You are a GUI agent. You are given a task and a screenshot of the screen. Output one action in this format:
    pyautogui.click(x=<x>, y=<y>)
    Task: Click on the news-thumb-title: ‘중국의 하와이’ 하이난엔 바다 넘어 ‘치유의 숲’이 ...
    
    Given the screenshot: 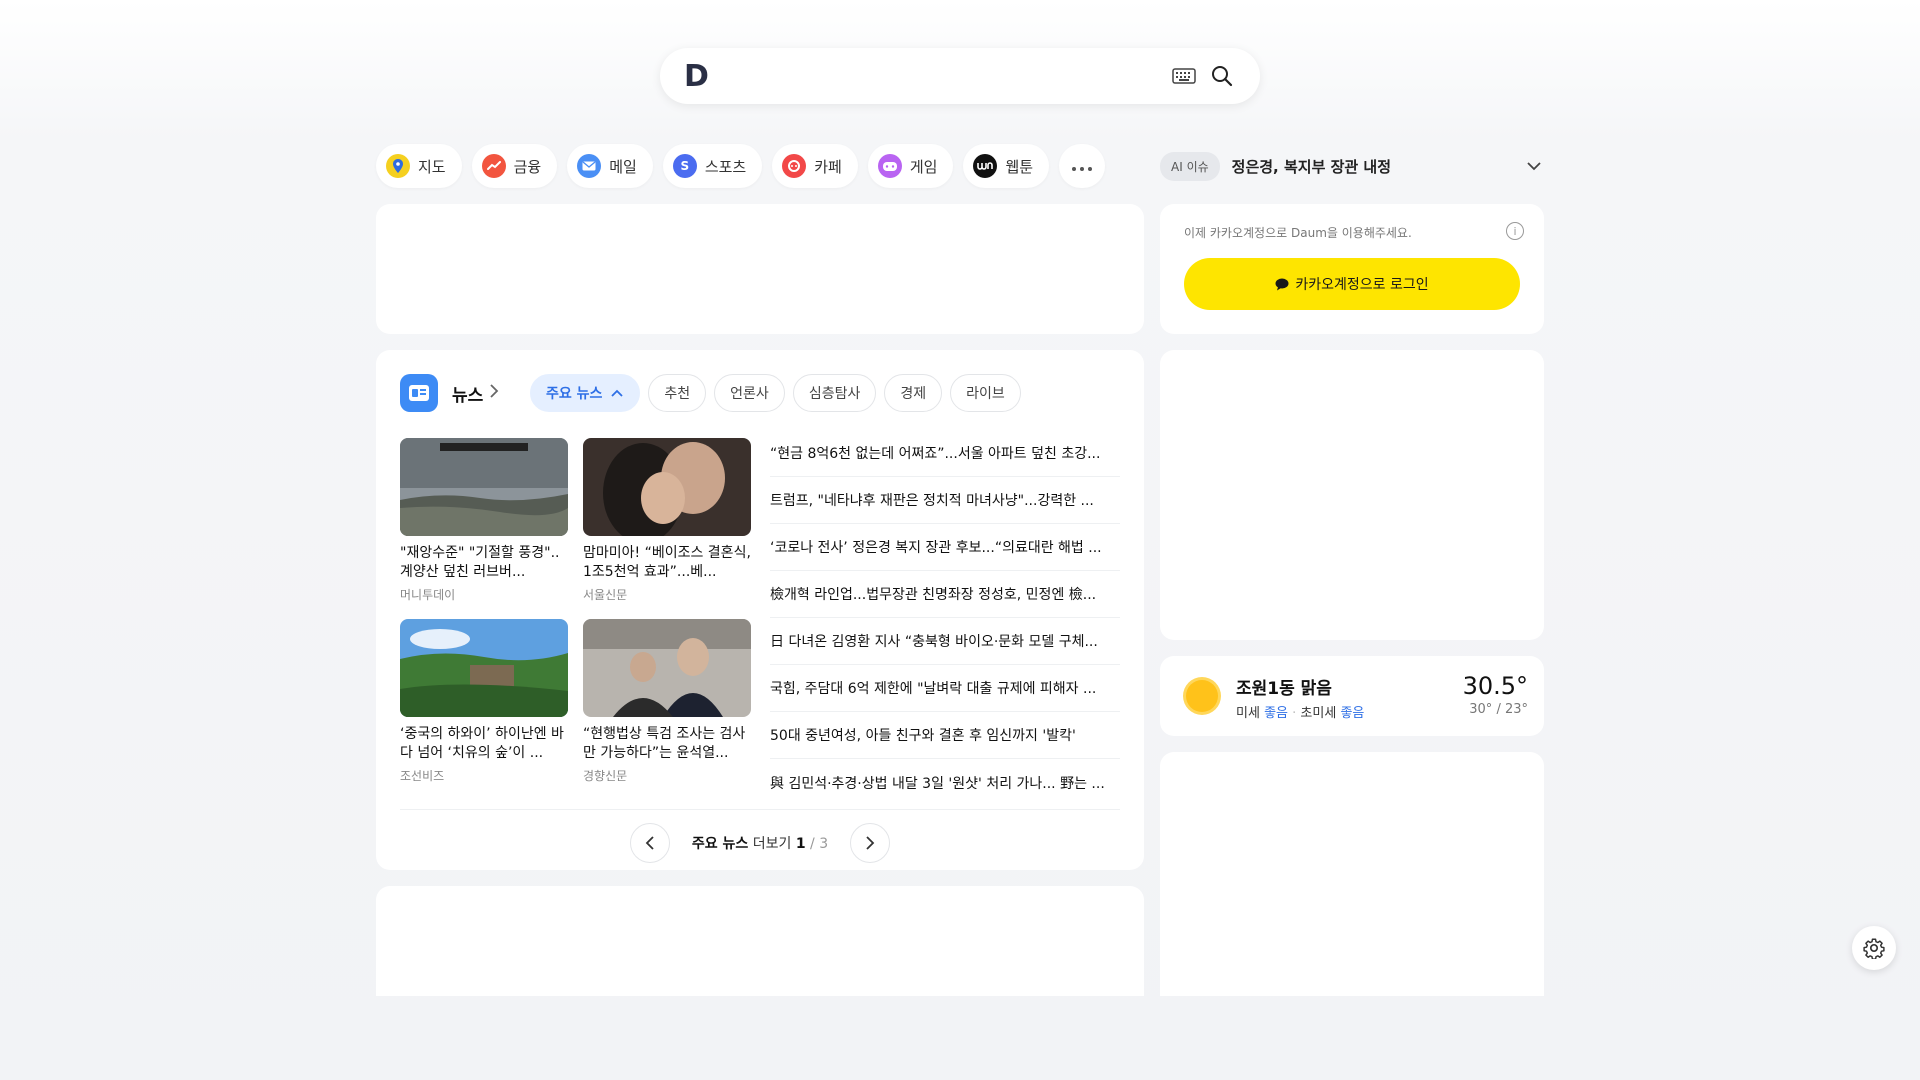 What is the action you would take?
    pyautogui.click(x=484, y=744)
    